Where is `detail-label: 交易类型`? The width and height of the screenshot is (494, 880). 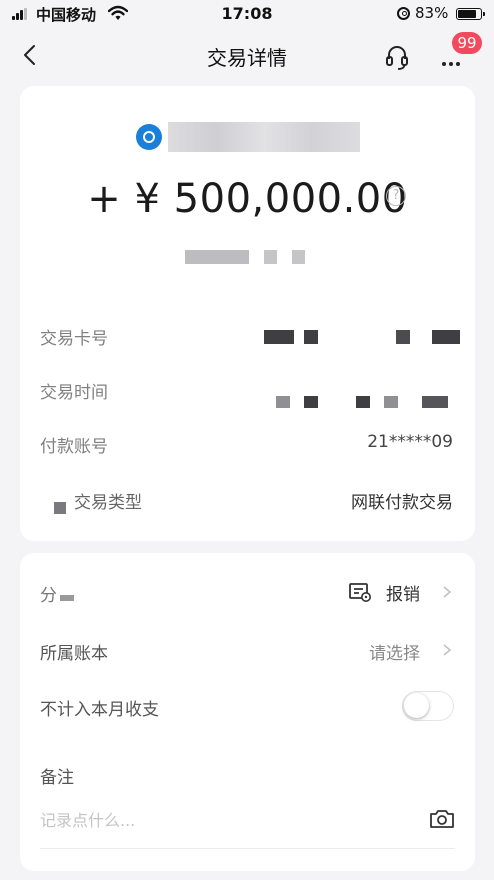
detail-label: 交易类型 is located at coordinates (108, 503).